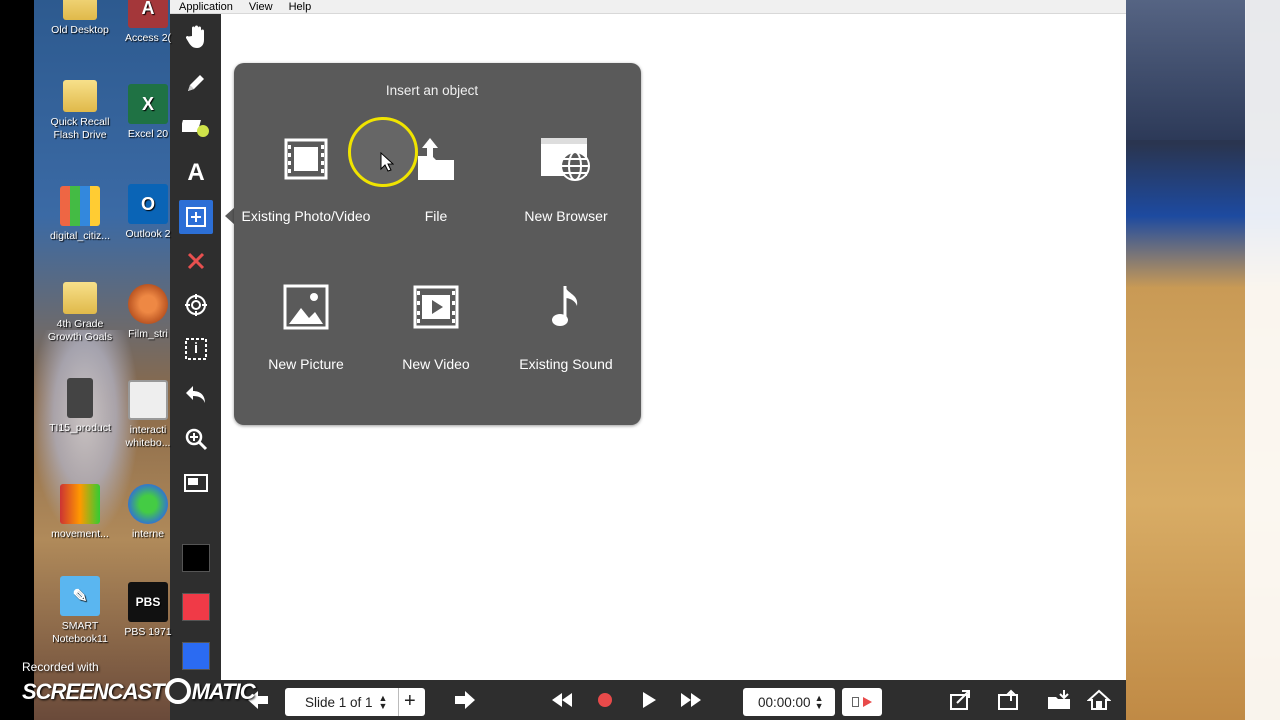 This screenshot has height=720, width=1280. Describe the element at coordinates (196, 607) in the screenshot. I see `color-swatch-red` at that location.